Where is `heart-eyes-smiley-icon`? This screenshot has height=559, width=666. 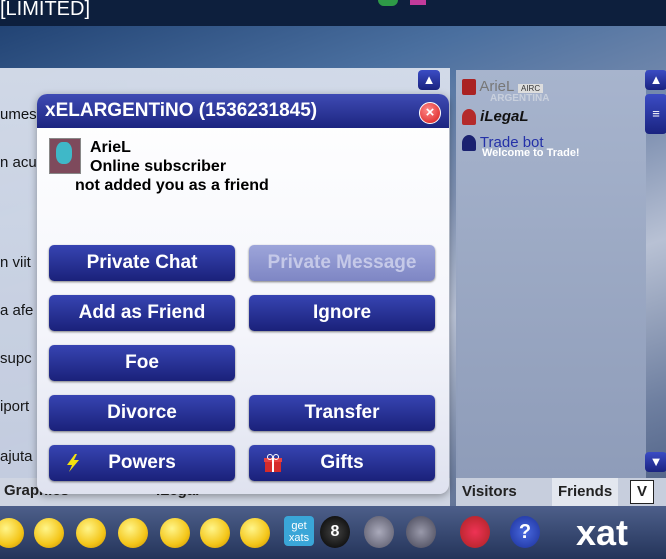 heart-eyes-smiley-icon is located at coordinates (215, 533).